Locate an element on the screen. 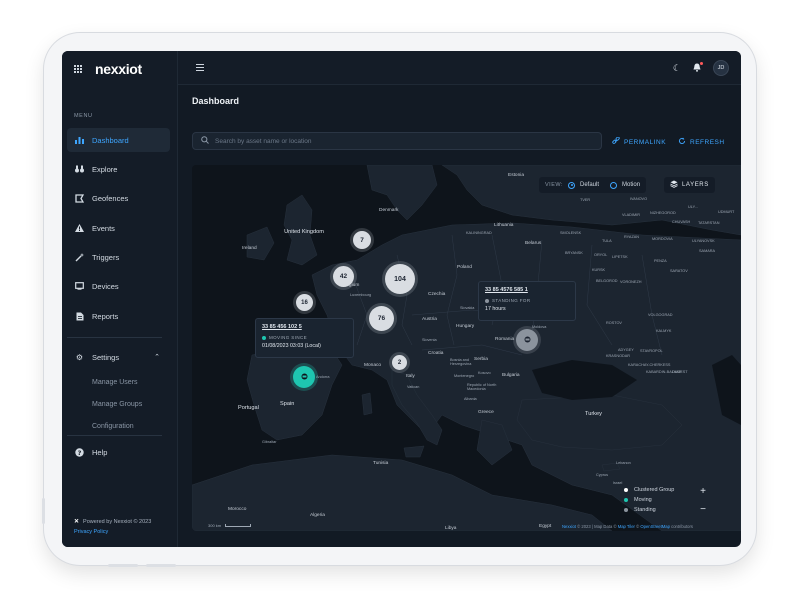  sidebar-divider is located at coordinates (114, 337).